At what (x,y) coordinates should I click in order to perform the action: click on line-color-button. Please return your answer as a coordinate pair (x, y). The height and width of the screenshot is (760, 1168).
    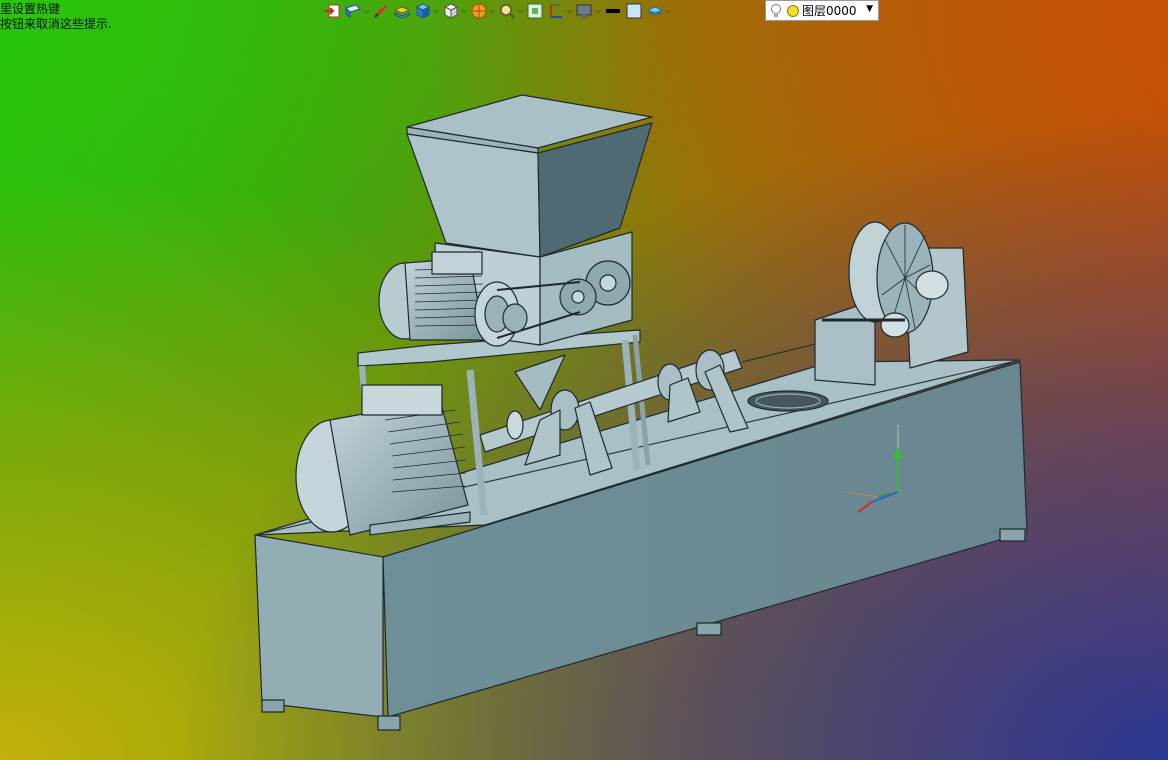
    Looking at the image, I should click on (613, 11).